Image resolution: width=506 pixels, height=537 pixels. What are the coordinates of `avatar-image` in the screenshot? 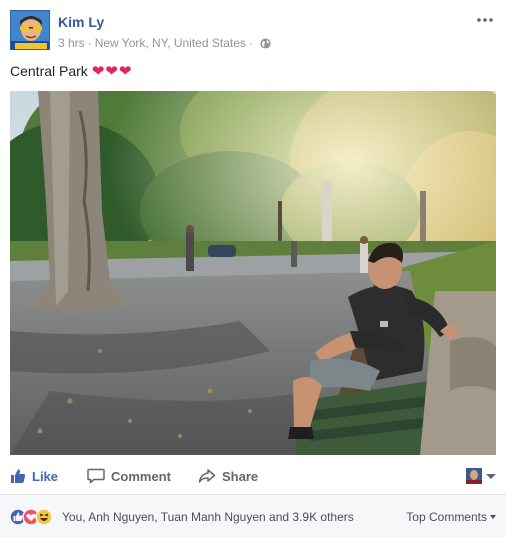 It's located at (30, 30).